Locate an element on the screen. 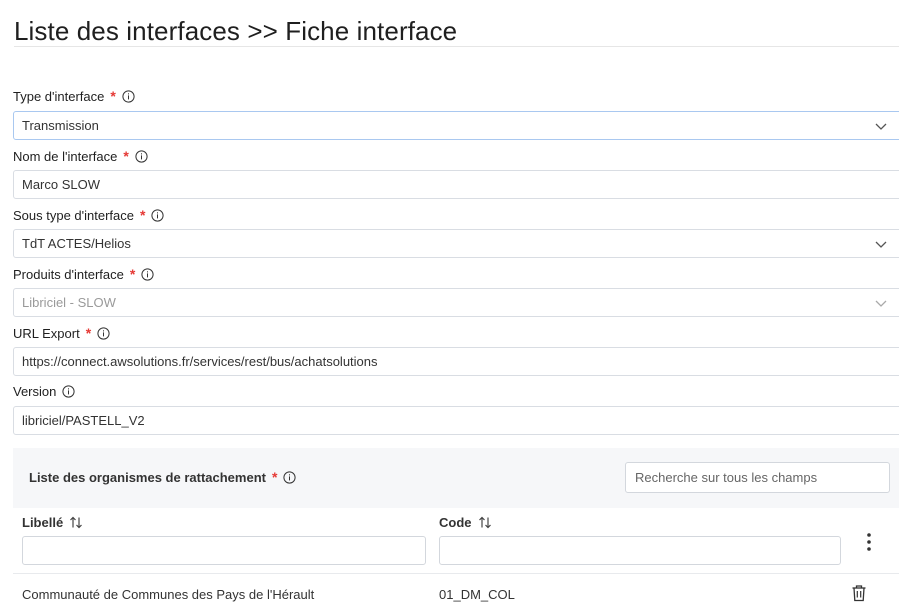 This screenshot has height=614, width=899. url-export-label: URL Export * is located at coordinates (61, 333).